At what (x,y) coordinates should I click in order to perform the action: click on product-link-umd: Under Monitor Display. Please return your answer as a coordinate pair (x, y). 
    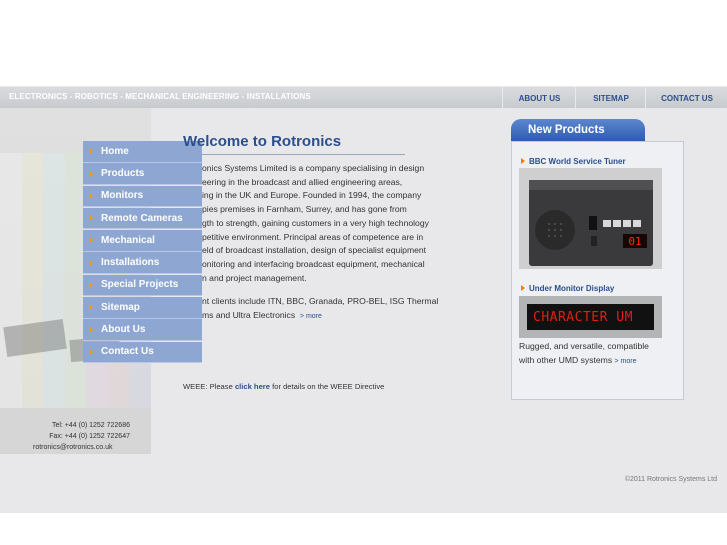
    Looking at the image, I should click on (567, 288).